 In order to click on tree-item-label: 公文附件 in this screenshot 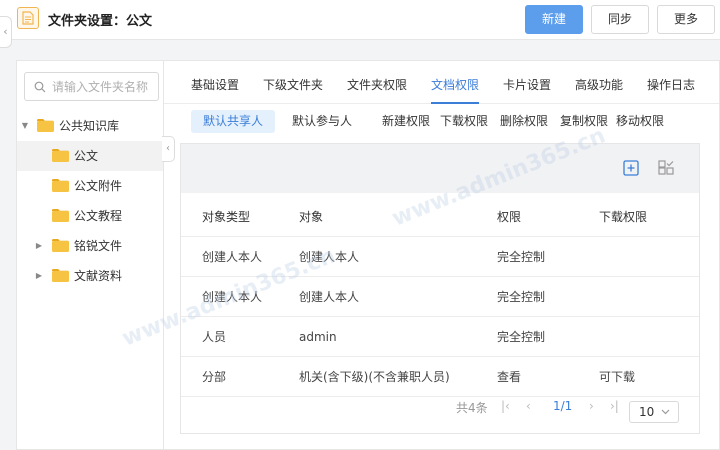, I will do `click(98, 186)`.